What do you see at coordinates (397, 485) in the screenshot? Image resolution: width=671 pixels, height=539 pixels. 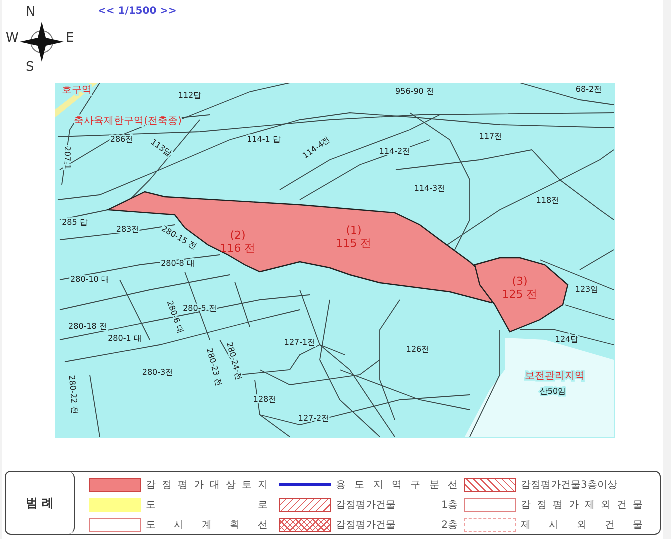 I see `legend-label: 용 도 지 역 구 분 선` at bounding box center [397, 485].